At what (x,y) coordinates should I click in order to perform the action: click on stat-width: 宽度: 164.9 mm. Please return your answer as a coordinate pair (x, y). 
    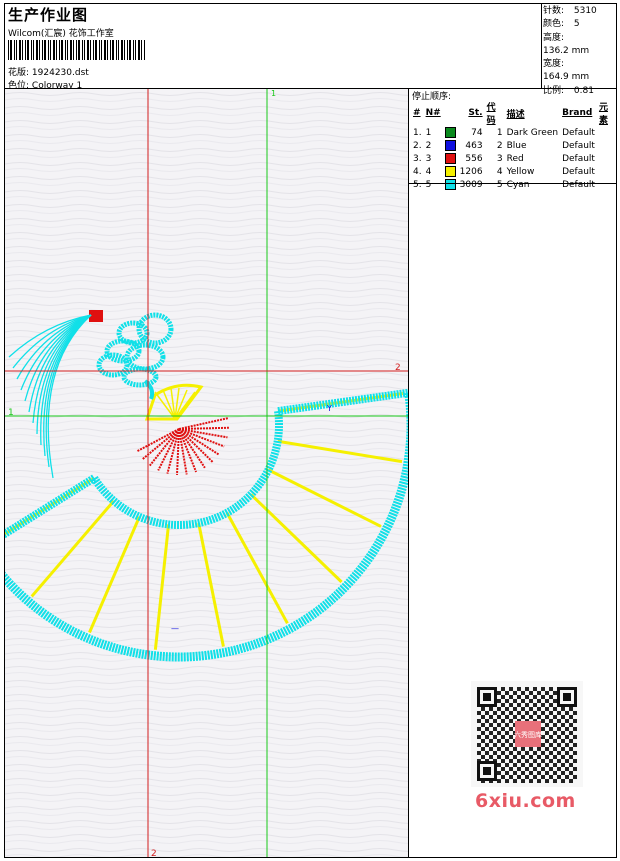
    Looking at the image, I should click on (566, 71).